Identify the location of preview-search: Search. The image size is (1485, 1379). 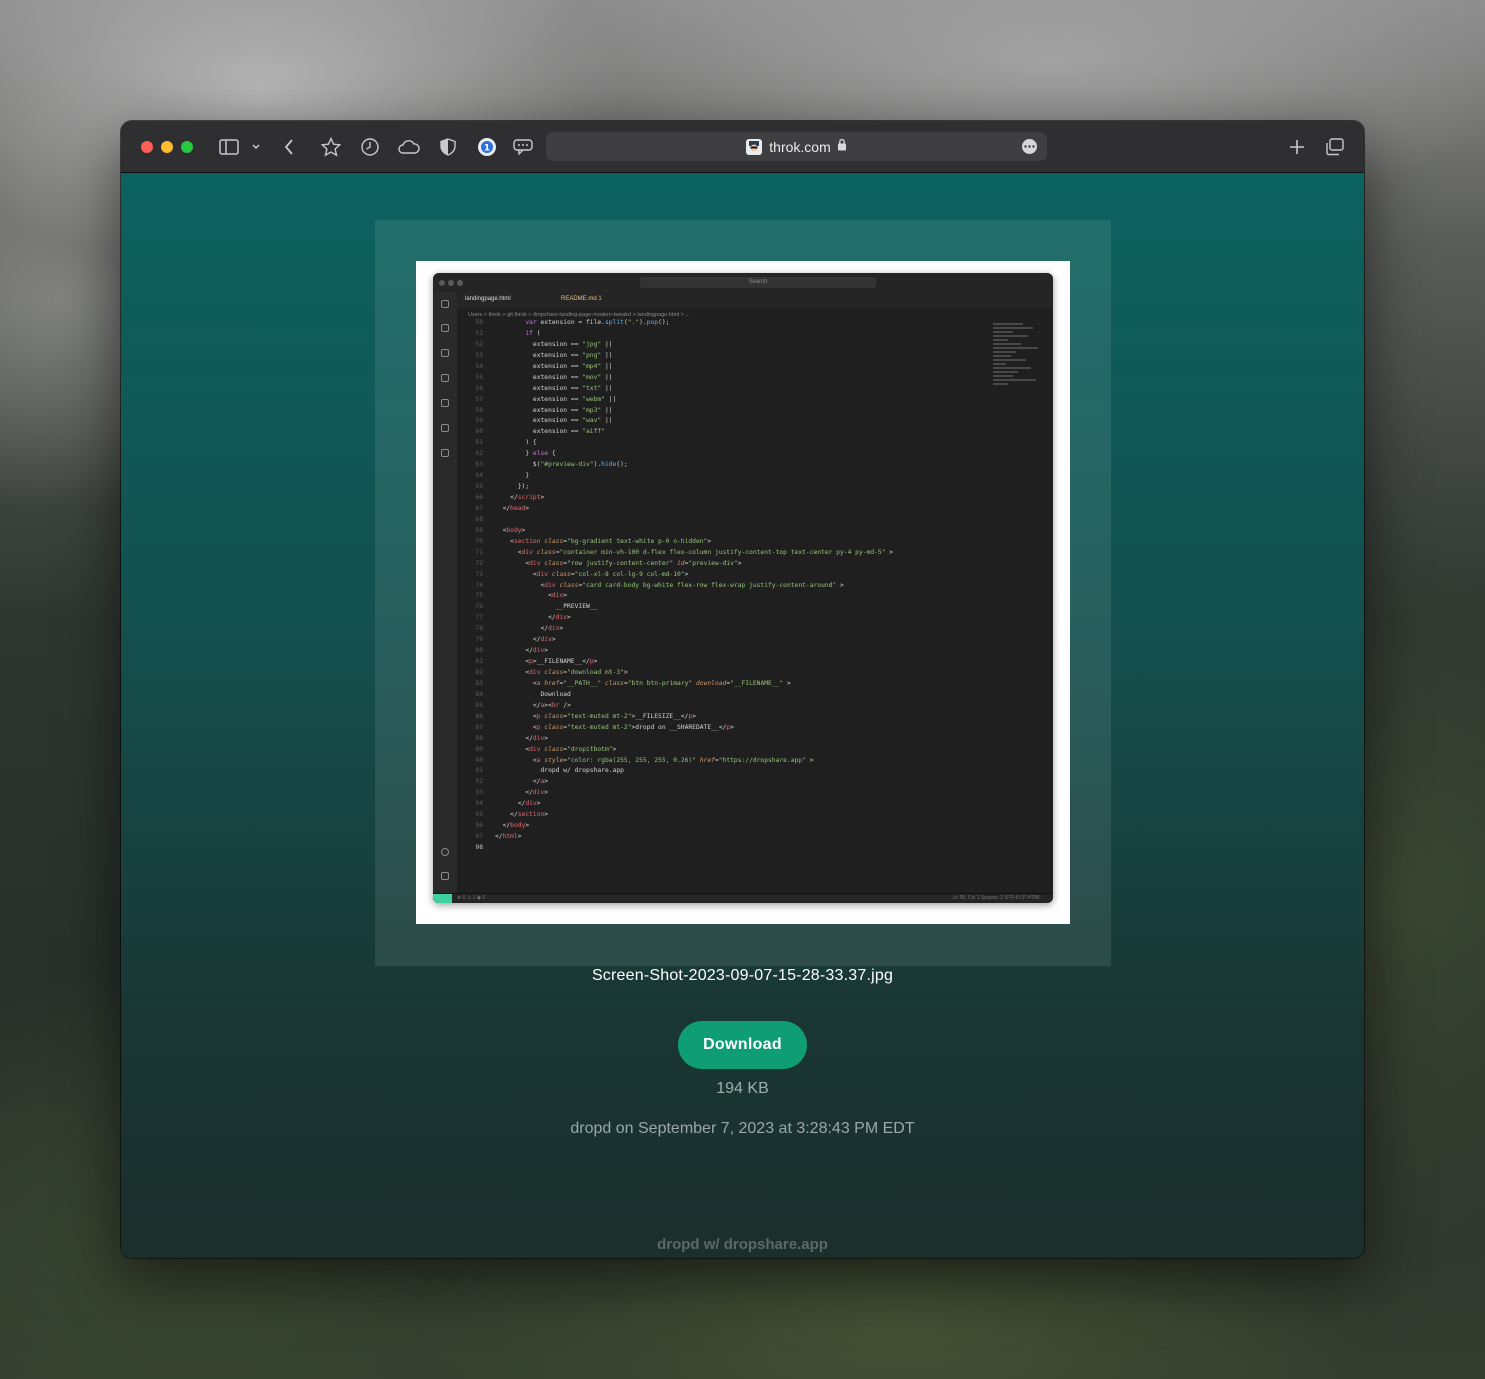
(758, 282).